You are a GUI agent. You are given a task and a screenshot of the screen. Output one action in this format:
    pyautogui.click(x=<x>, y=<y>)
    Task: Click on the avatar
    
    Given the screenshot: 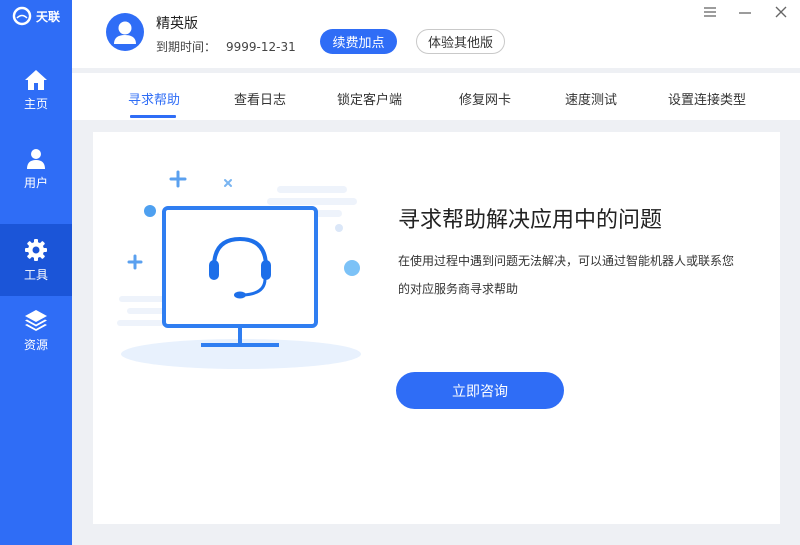 What is the action you would take?
    pyautogui.click(x=125, y=32)
    